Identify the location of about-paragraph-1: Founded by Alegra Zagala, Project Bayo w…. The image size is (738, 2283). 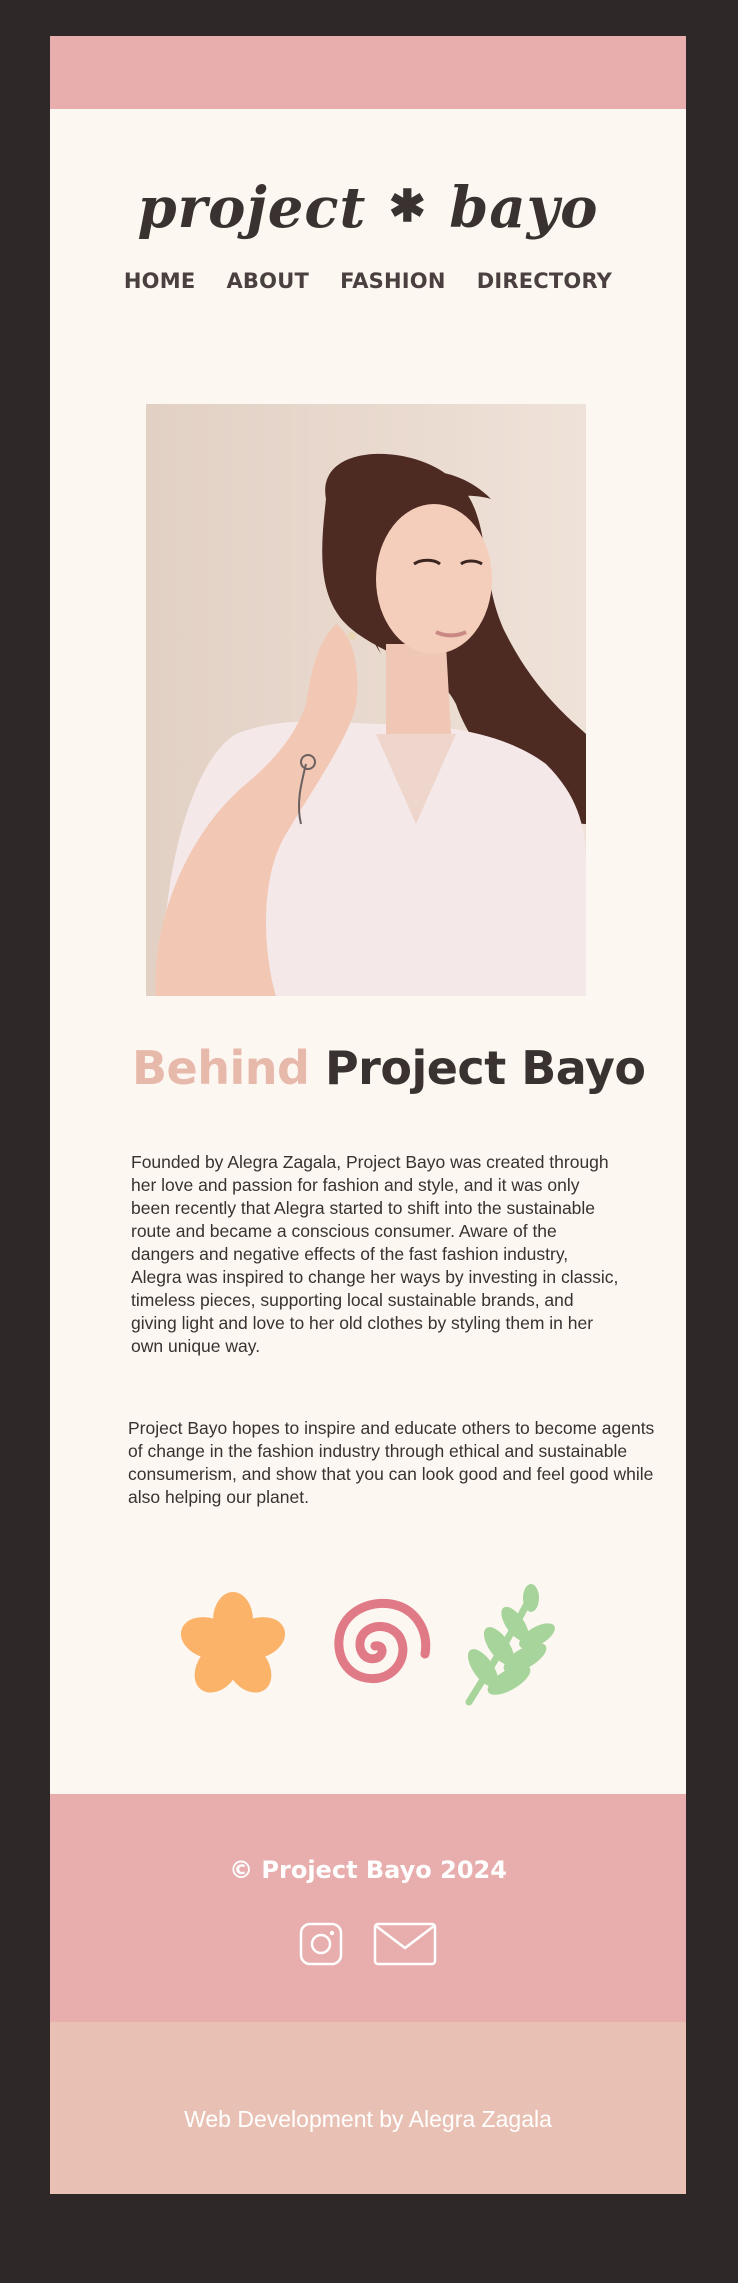
(375, 1253).